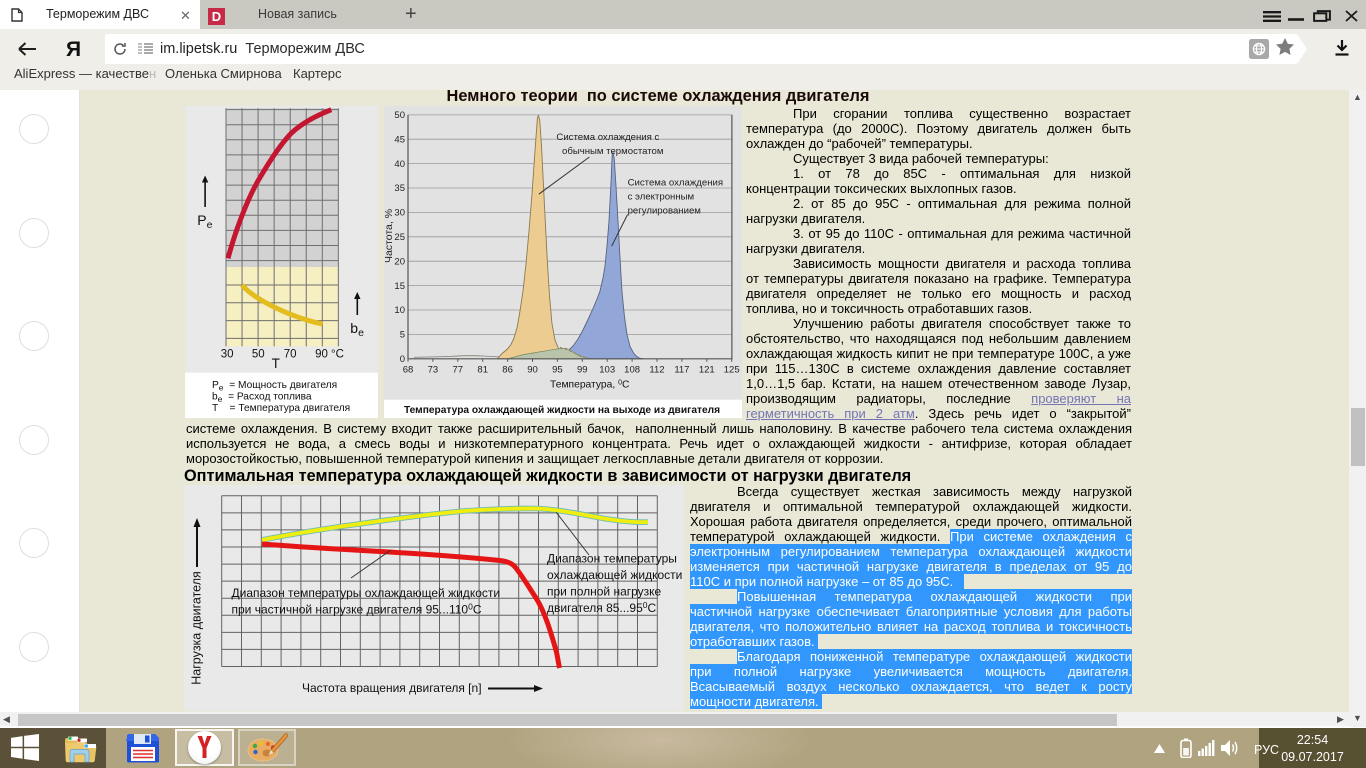  Describe the element at coordinates (281, 408) in the screenshot. I see `svg-text: T = Температура двигателя` at that location.